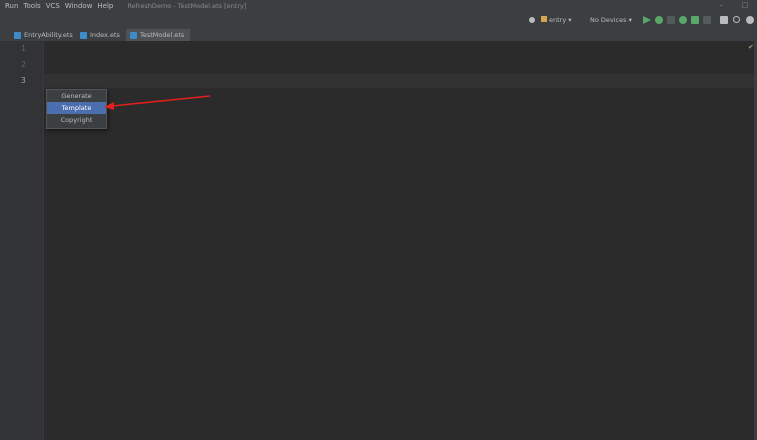 The width and height of the screenshot is (757, 440). I want to click on annotation-arrow, so click(157, 102).